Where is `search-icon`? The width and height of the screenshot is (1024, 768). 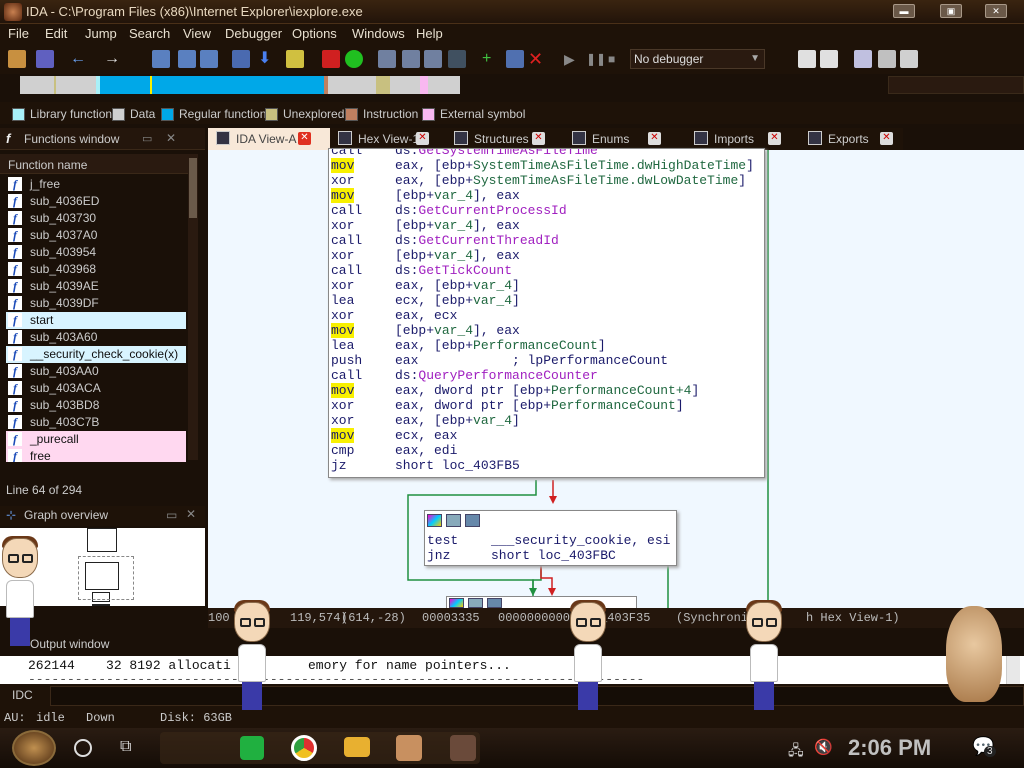 search-icon is located at coordinates (83, 748).